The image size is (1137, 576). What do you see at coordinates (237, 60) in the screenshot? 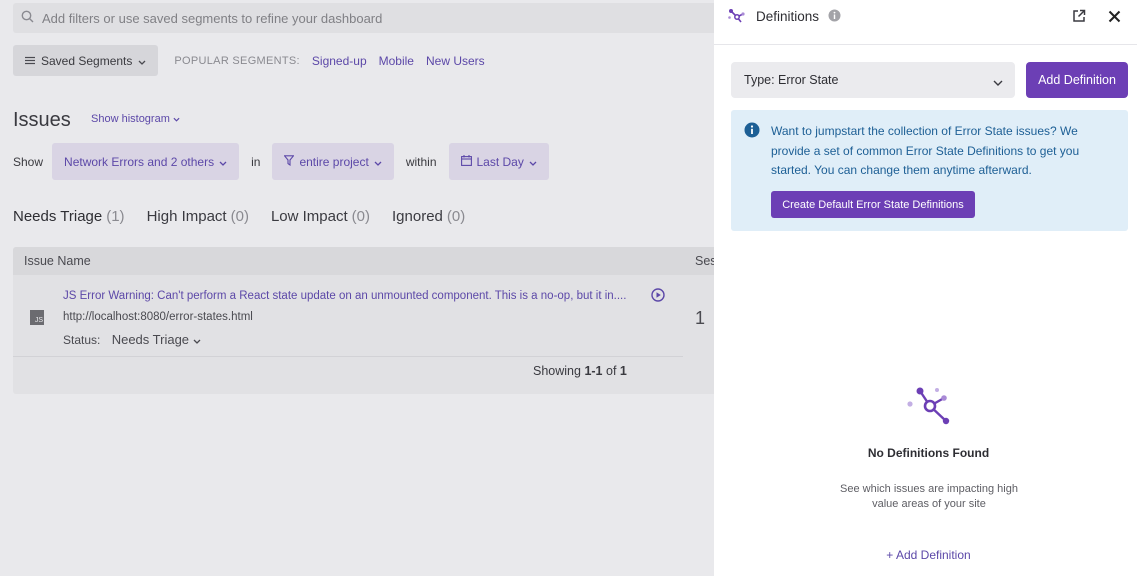
I see `popular-segments-label: POPULAR SEGMENTS:` at bounding box center [237, 60].